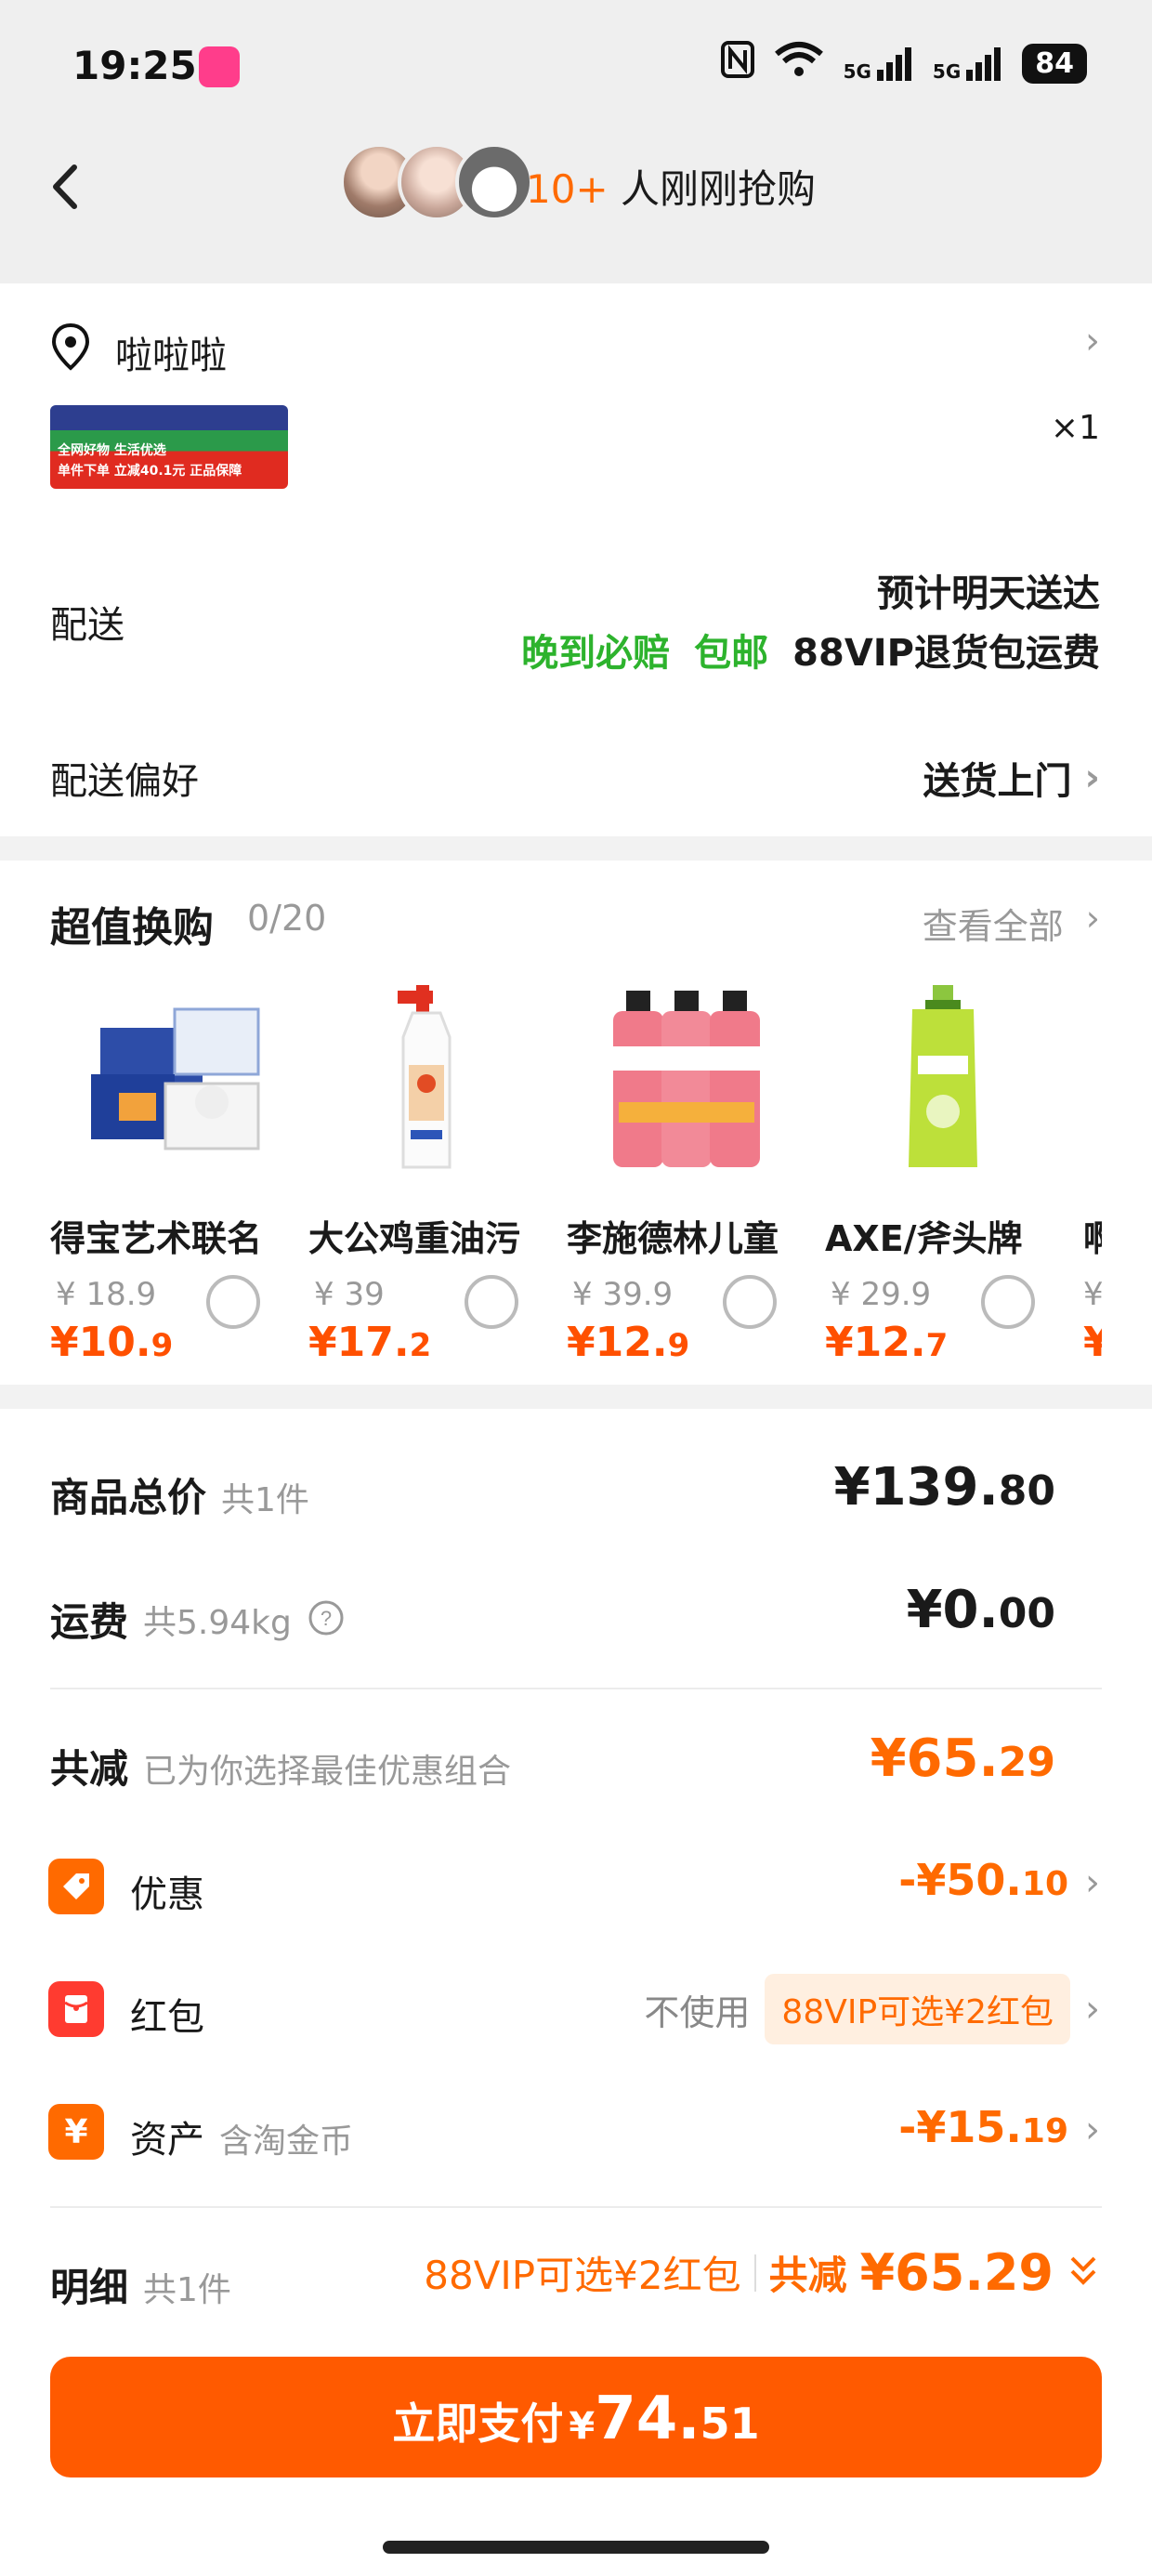 The height and width of the screenshot is (2576, 1152). Describe the element at coordinates (87, 625) in the screenshot. I see `shipping-label: 配送` at that location.